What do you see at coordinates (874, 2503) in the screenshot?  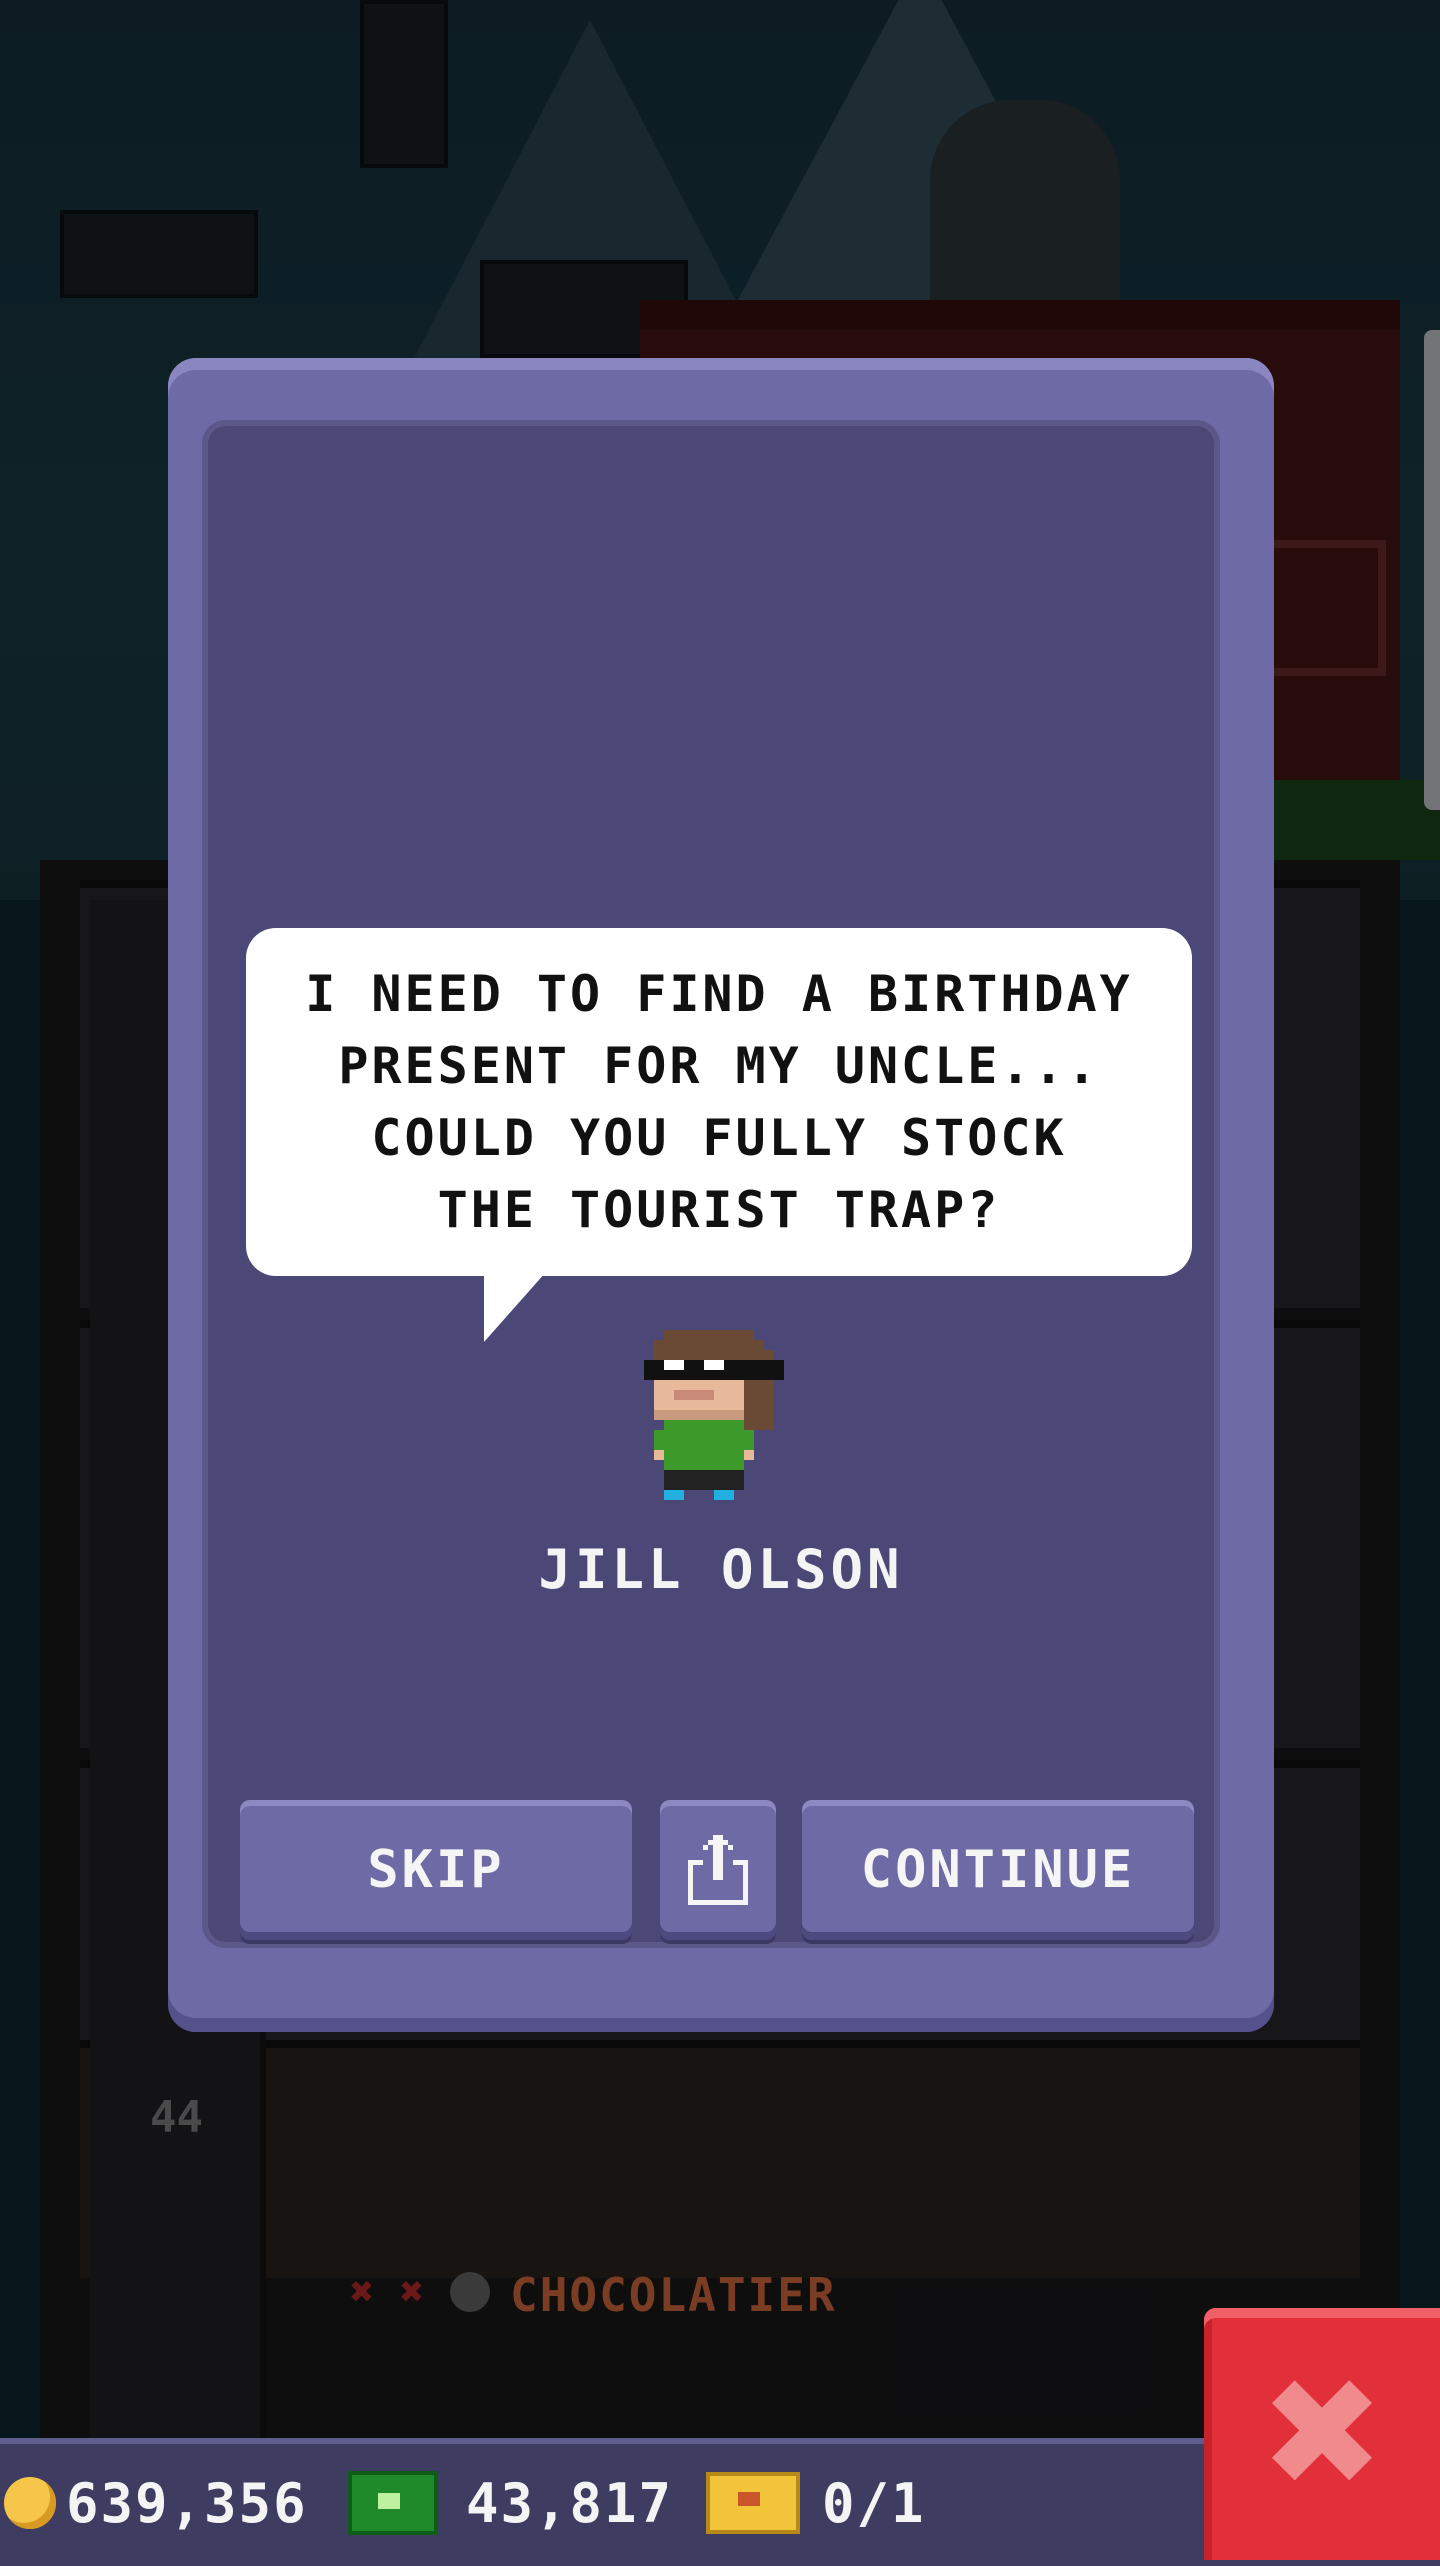 I see `tickets-value: 0/1` at bounding box center [874, 2503].